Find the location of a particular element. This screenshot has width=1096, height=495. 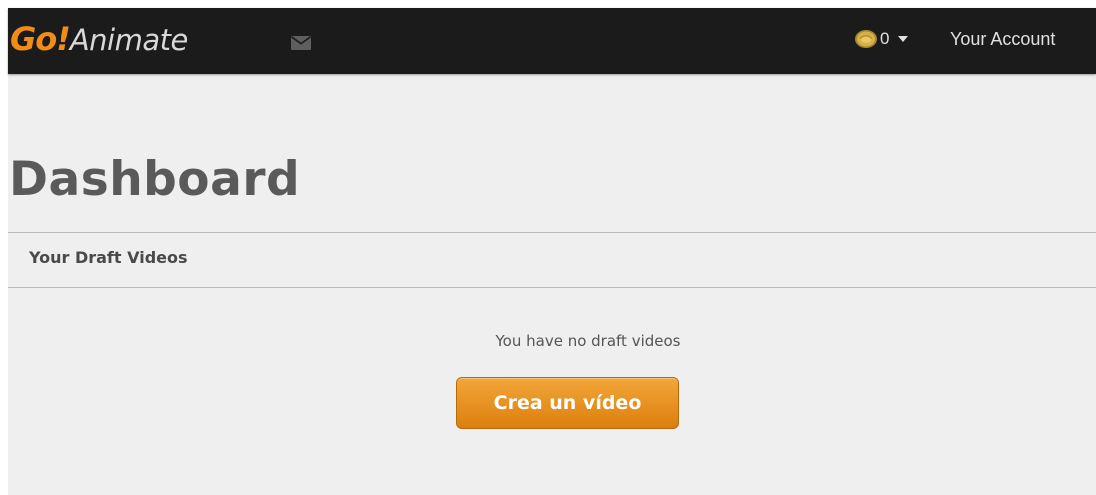

empty-state-message: You have no draft videos is located at coordinates (588, 341).